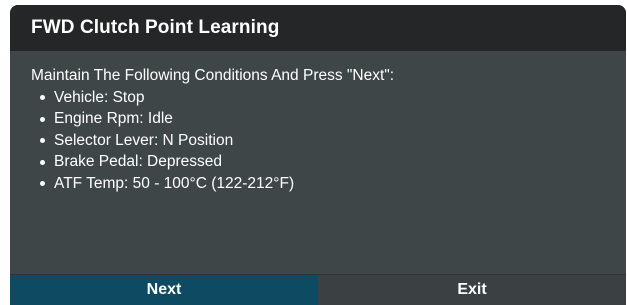 The image size is (627, 305). I want to click on exit-button: Exit, so click(472, 290).